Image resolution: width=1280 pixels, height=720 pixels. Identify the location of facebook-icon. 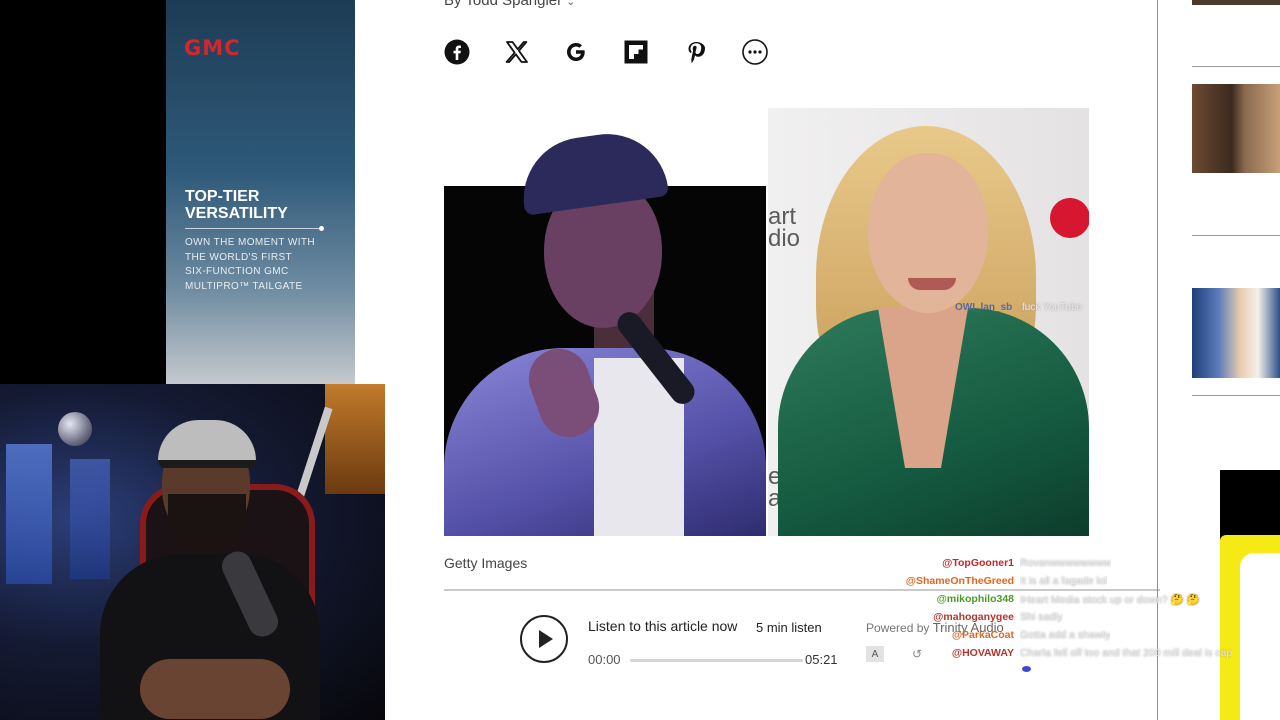
(457, 52).